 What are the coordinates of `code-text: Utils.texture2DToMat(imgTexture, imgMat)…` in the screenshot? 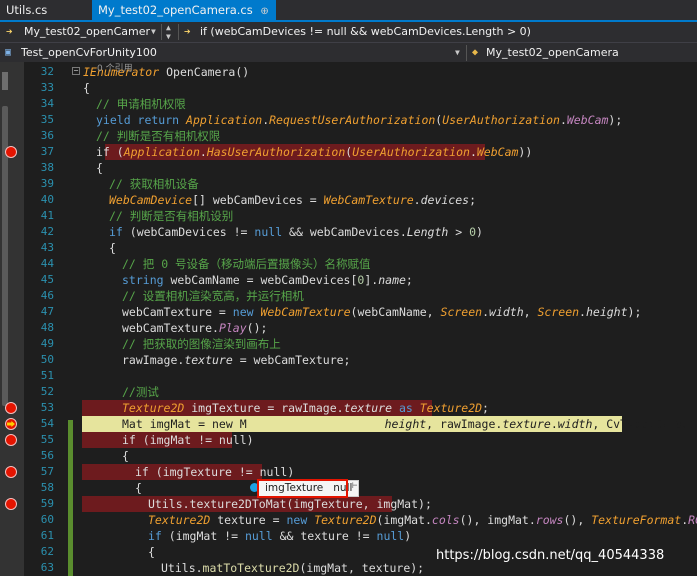 It's located at (290, 504).